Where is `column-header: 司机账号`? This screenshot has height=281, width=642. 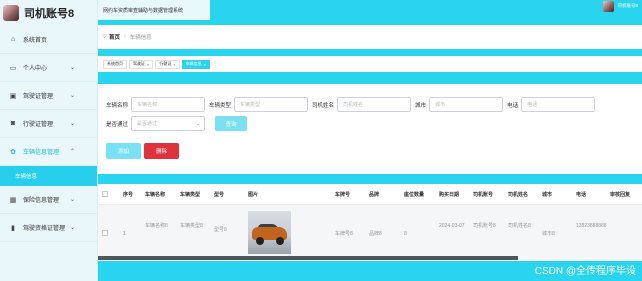 column-header: 司机账号 is located at coordinates (483, 195).